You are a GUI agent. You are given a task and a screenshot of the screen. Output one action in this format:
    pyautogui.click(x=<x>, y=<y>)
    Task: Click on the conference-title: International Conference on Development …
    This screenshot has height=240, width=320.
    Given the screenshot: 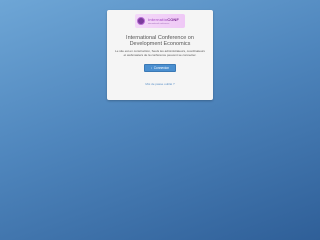 What is the action you would take?
    pyautogui.click(x=160, y=41)
    